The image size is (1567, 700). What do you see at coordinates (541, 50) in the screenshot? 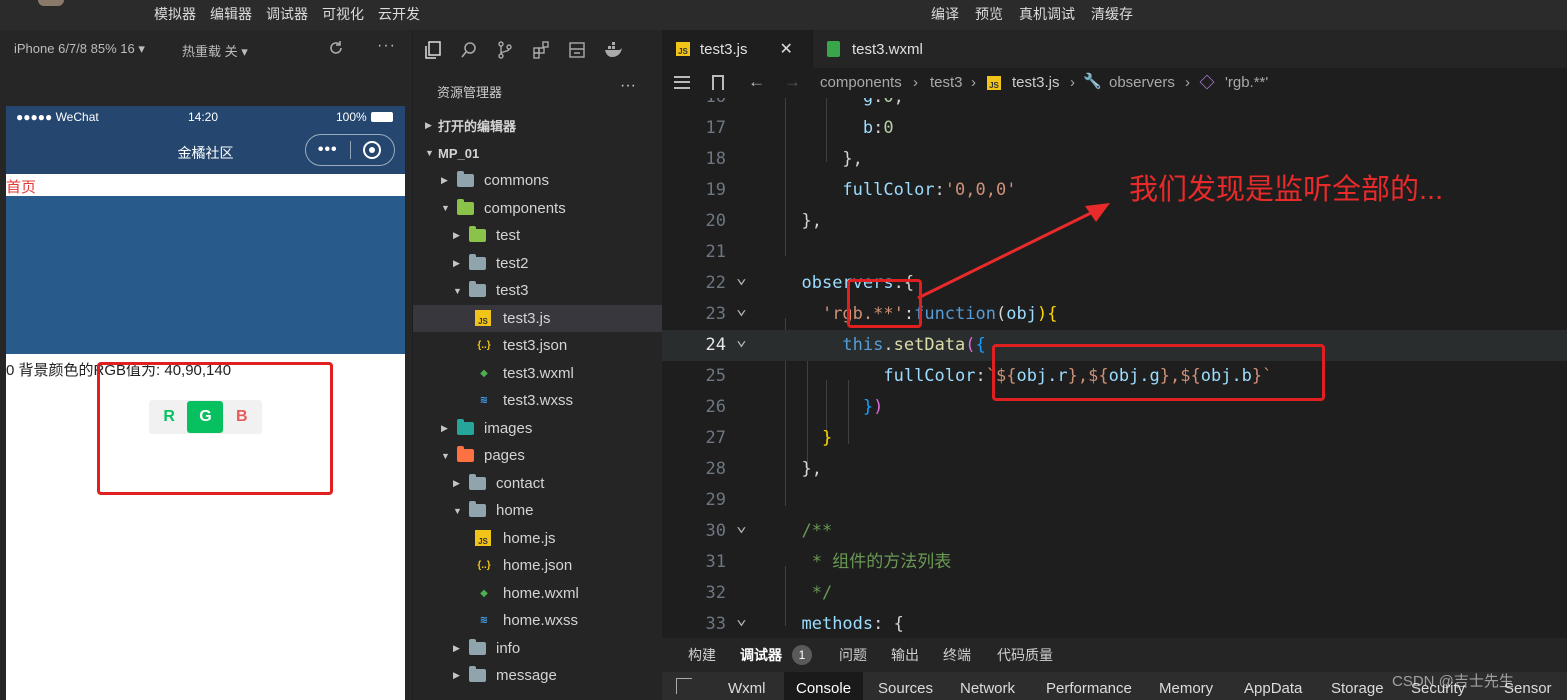
I see `extensions-icon` at bounding box center [541, 50].